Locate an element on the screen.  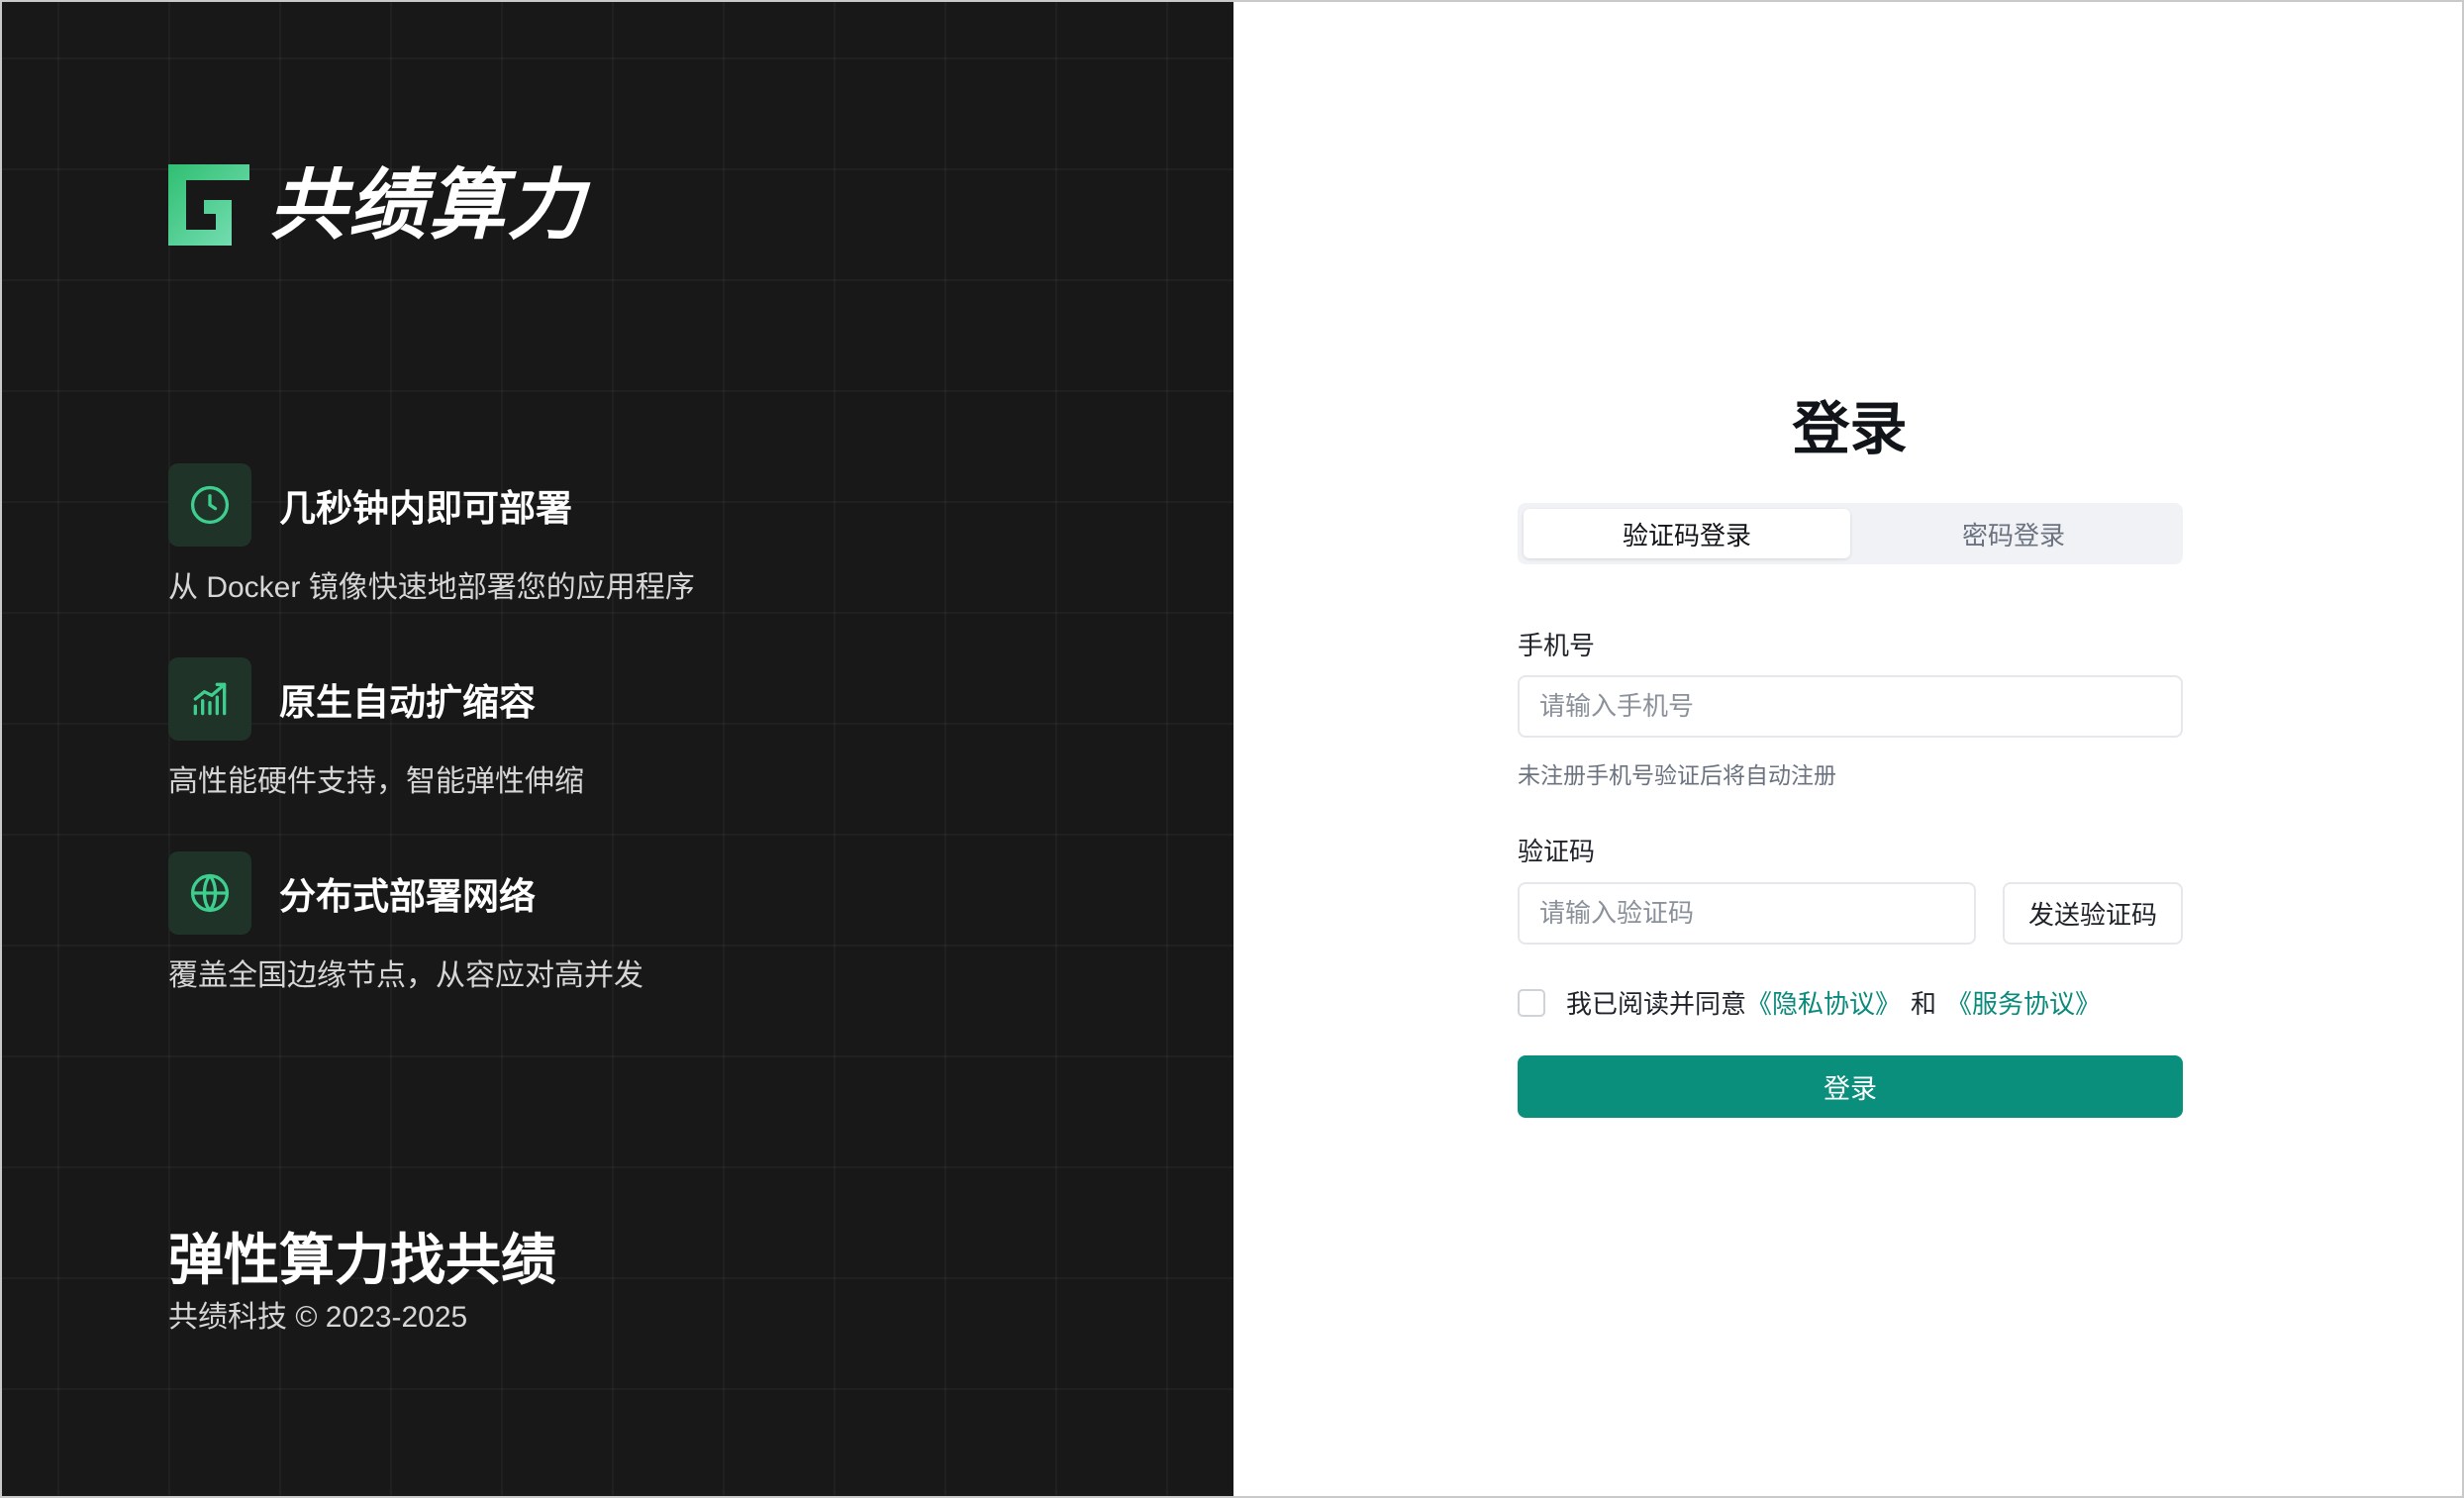
phone-input is located at coordinates (1850, 706).